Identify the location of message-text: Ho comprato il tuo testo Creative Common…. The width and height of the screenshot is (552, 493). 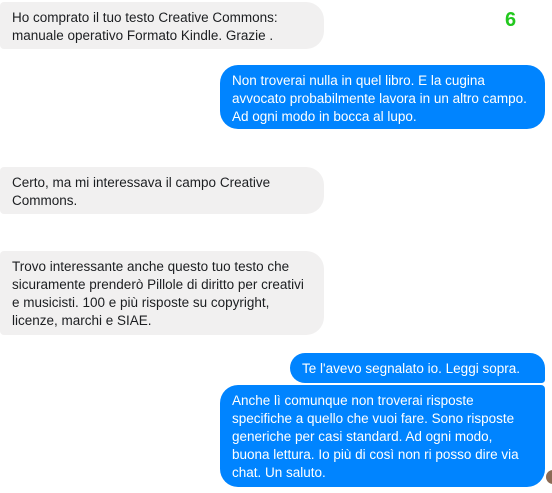
(145, 26).